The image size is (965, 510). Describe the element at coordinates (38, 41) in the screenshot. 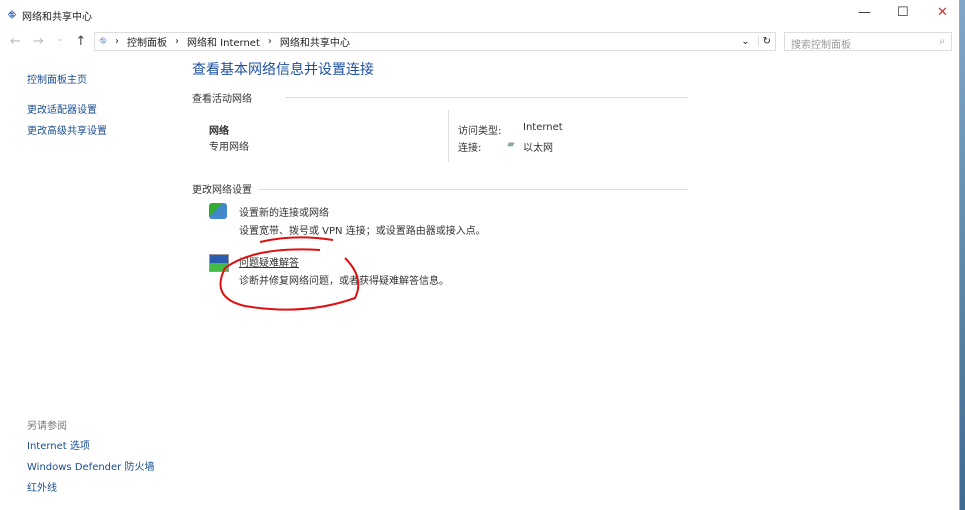

I see `forward-button: →` at that location.